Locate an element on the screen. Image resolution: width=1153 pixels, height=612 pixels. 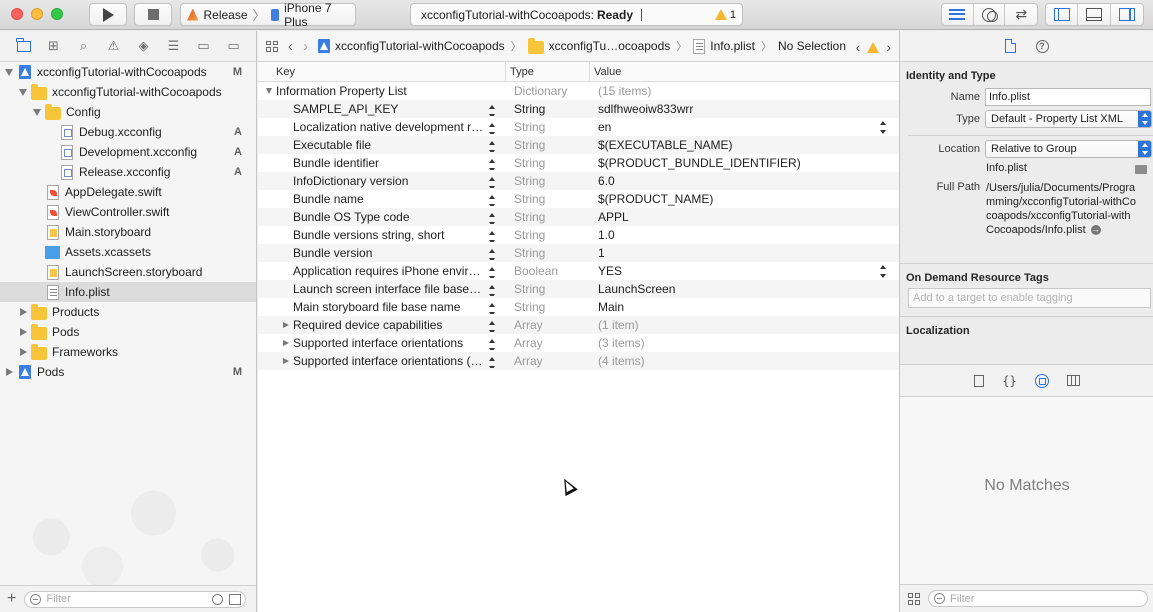
tree-item-file: AppDelegate.swift is located at coordinates (128, 192).